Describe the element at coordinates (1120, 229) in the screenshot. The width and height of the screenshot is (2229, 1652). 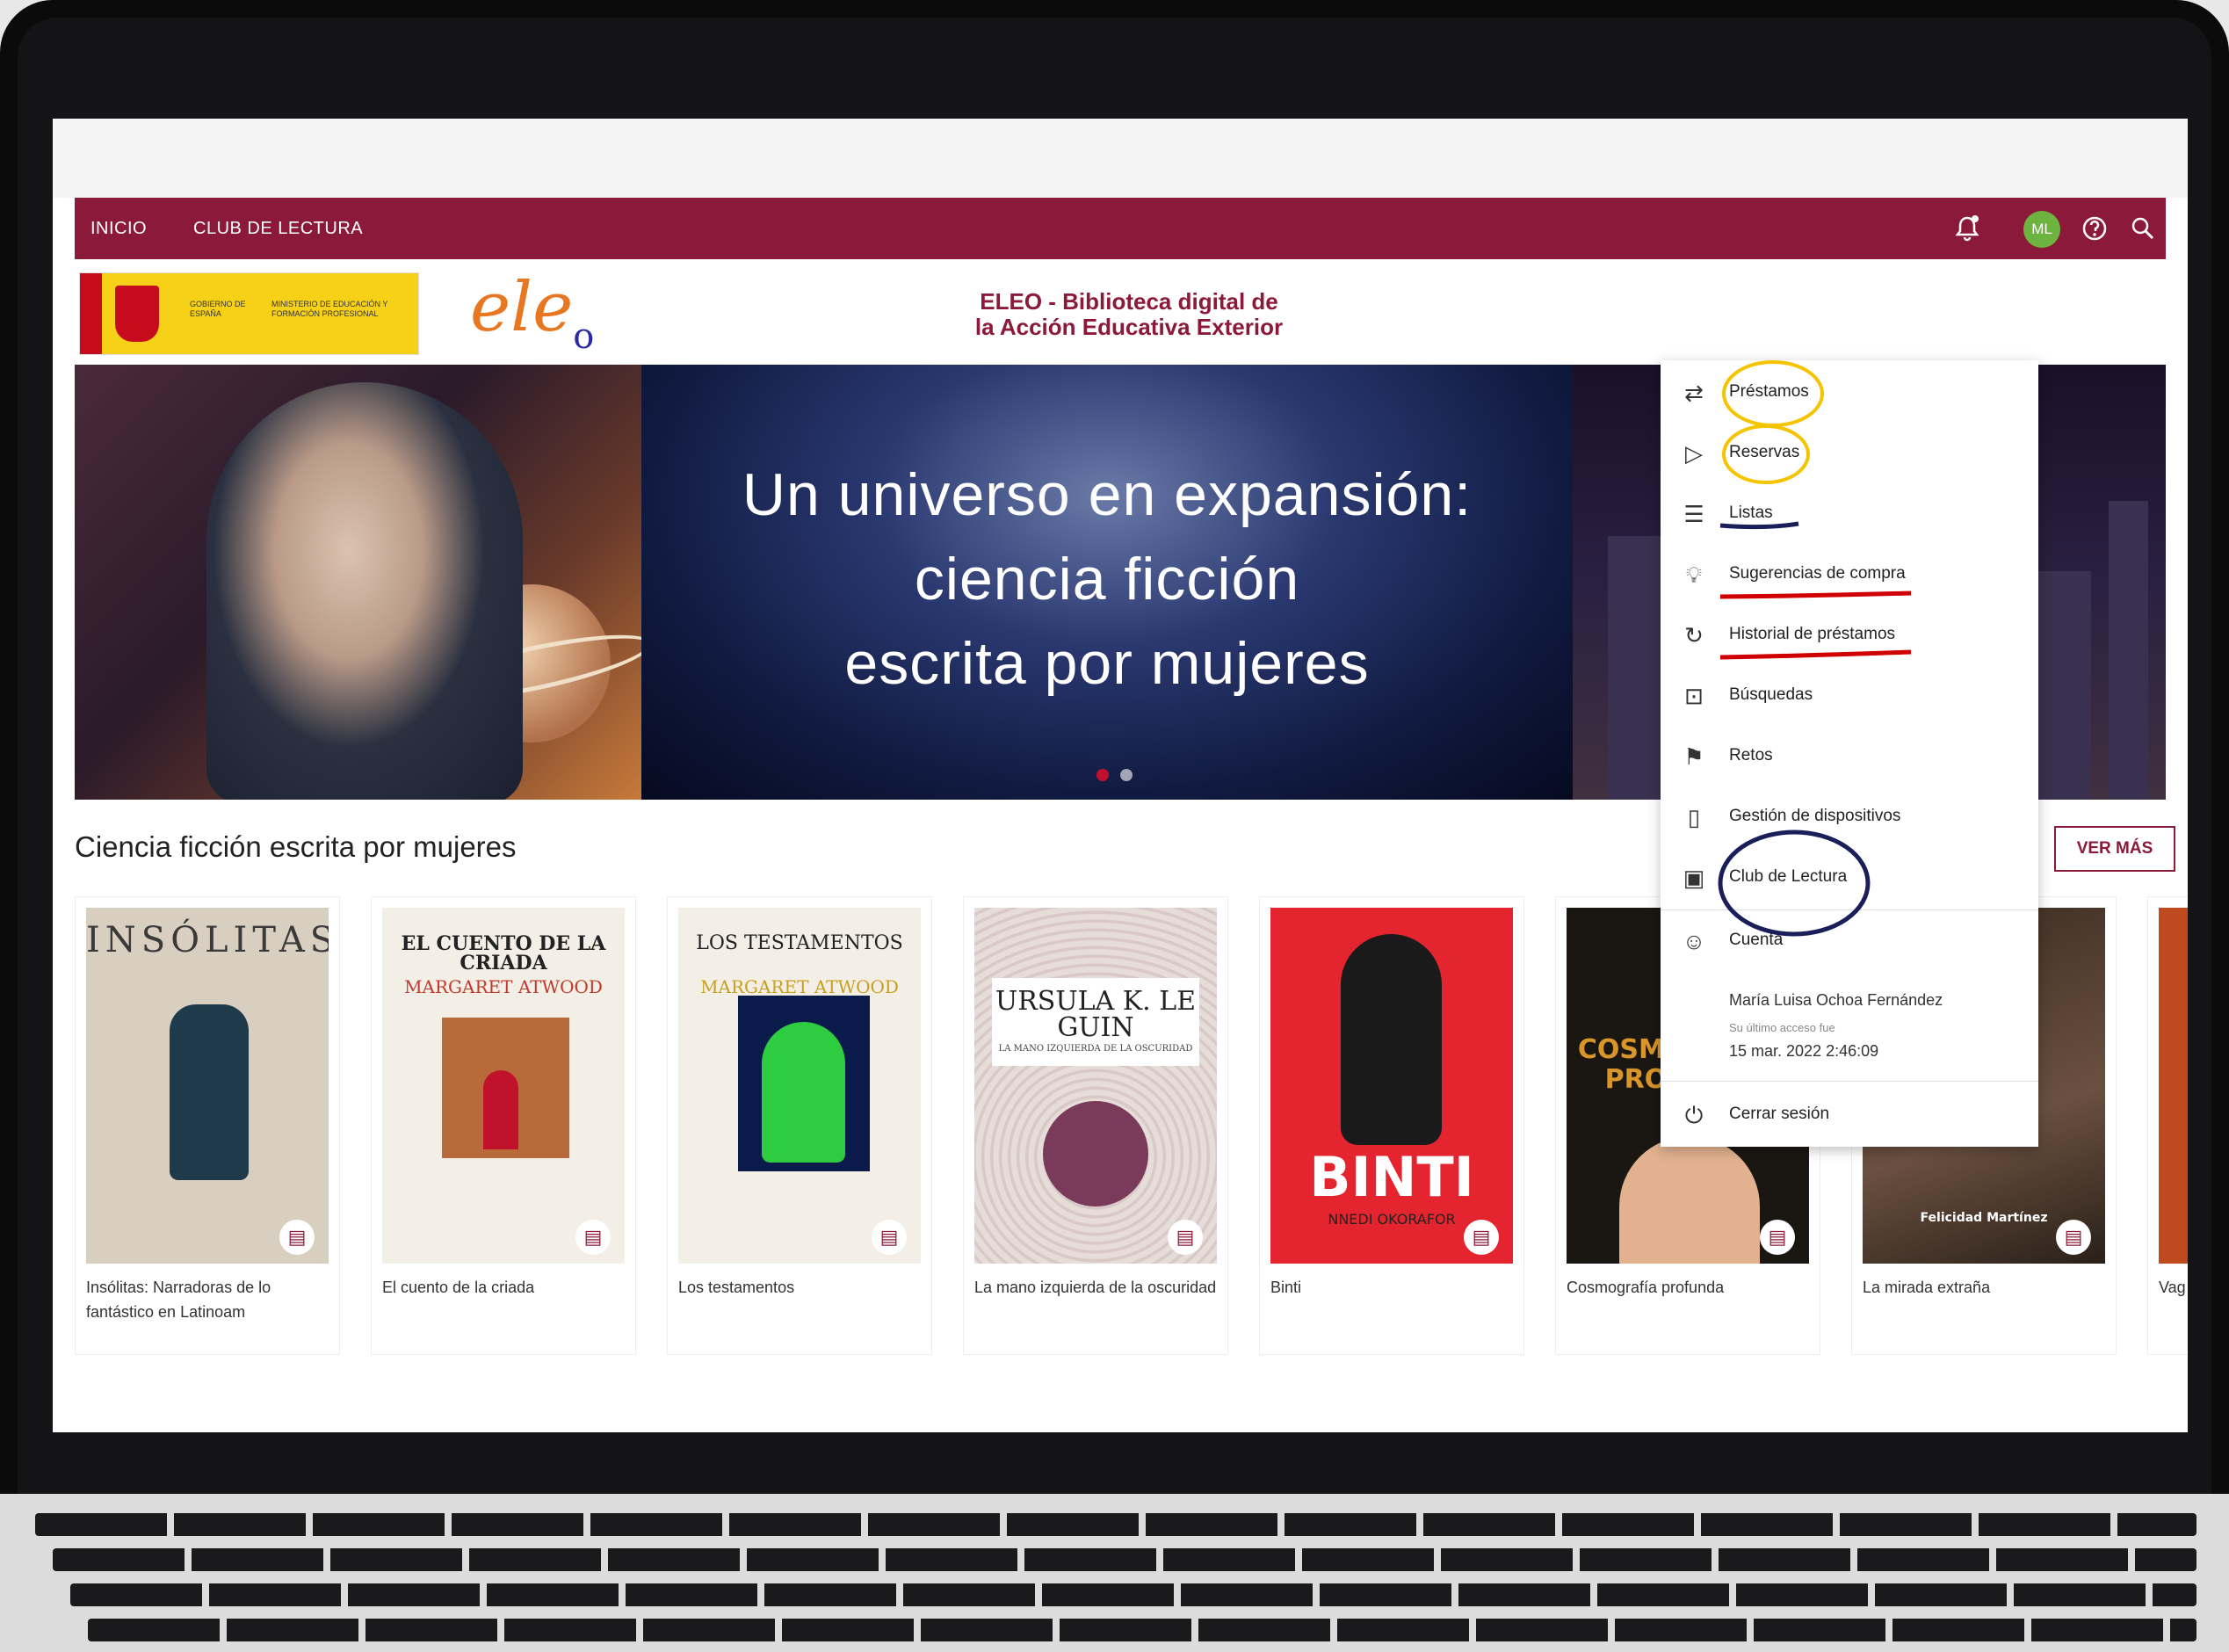
I see `top-navbar: INICIO CLUB DE LECTURA ML` at that location.